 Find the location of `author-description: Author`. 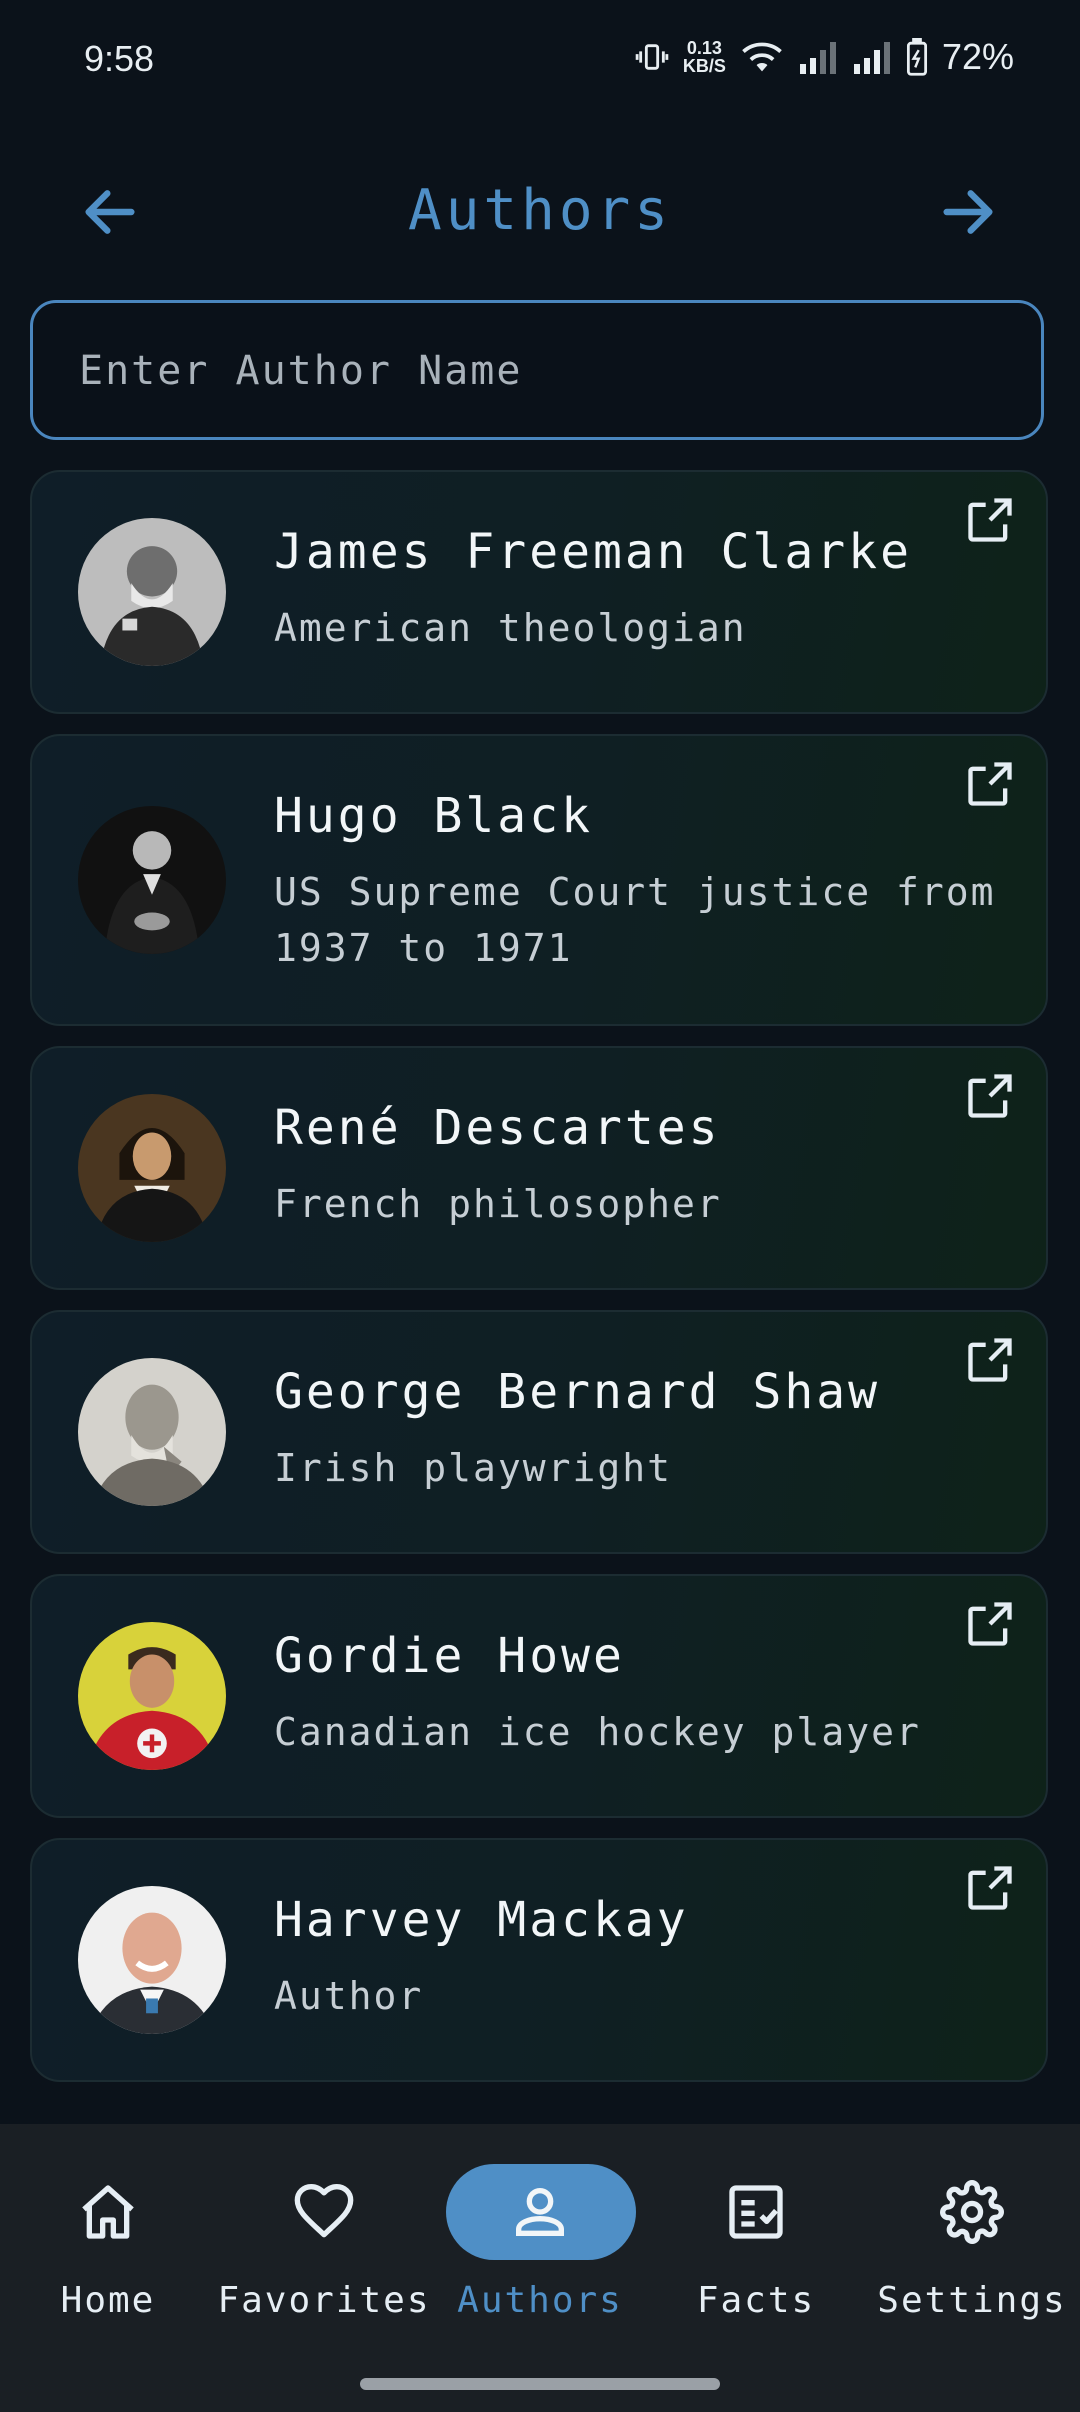

author-description: Author is located at coordinates (349, 1996).